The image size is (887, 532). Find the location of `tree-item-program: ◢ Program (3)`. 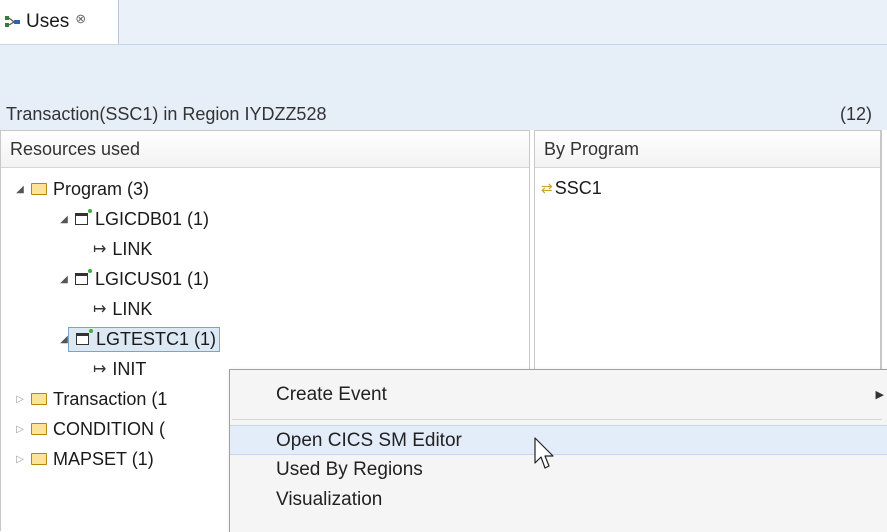

tree-item-program: ◢ Program (3) is located at coordinates (81, 189).